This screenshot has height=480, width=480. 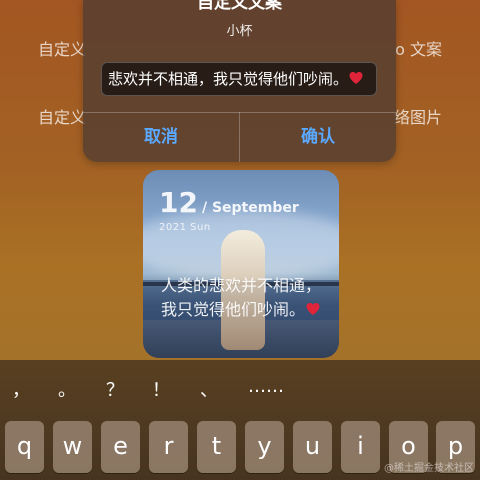 I want to click on card-quote: 人类的悲欢并不相通，我只觉得他们吵闹。, so click(x=244, y=298).